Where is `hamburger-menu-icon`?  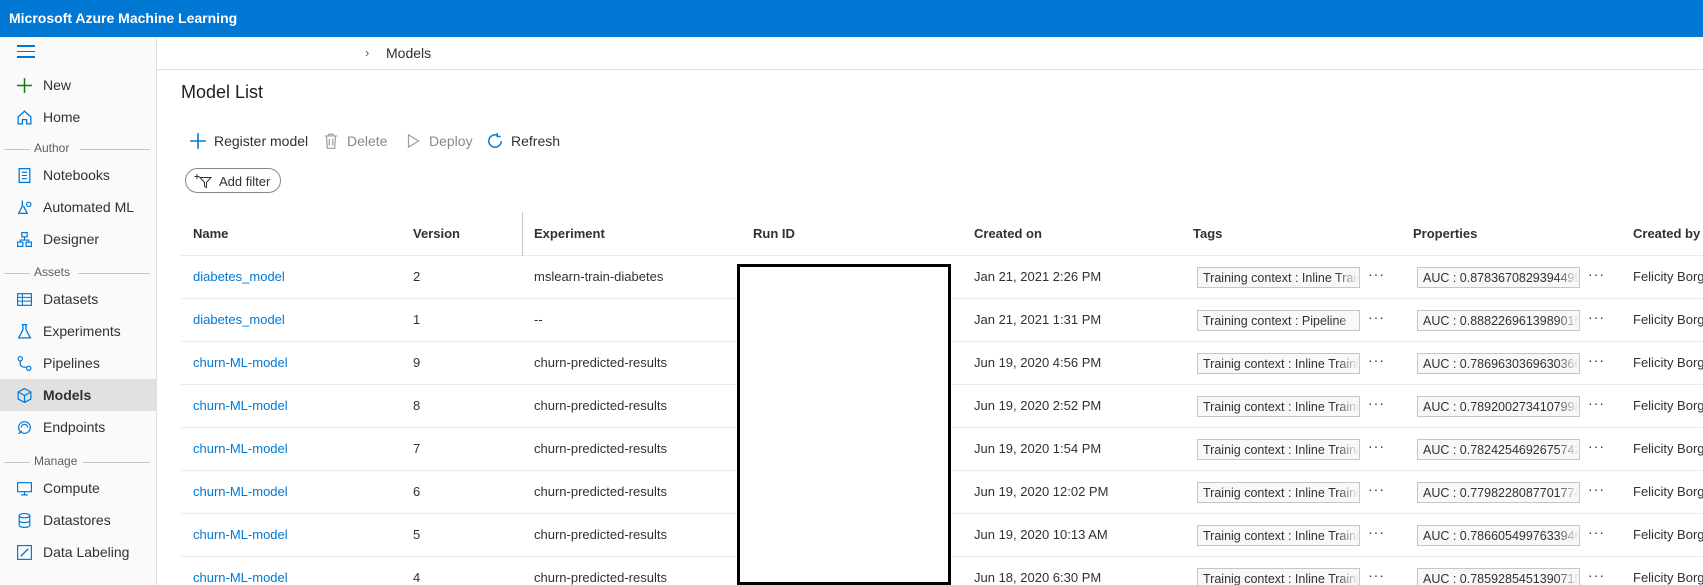
hamburger-menu-icon is located at coordinates (26, 52).